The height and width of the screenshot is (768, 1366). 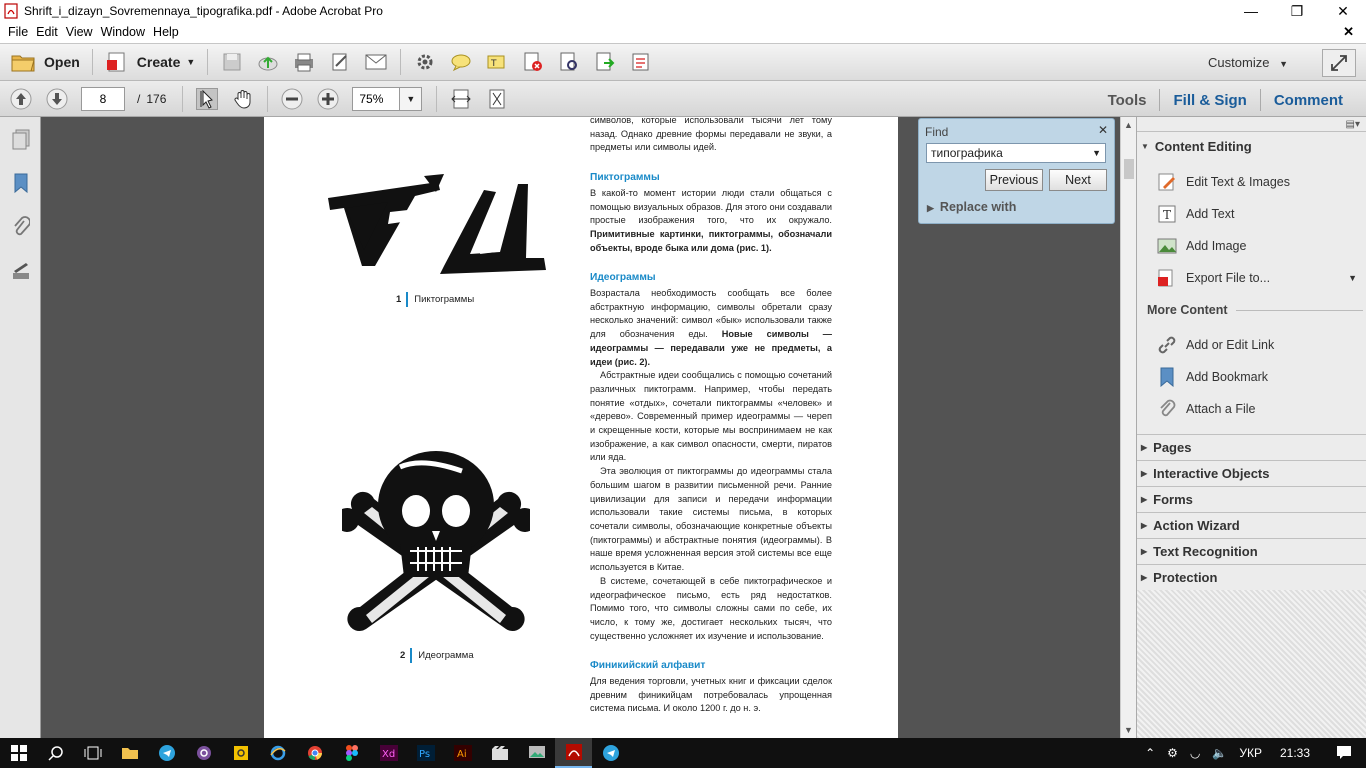 What do you see at coordinates (425, 753) in the screenshot?
I see `photoshop-icon: Ps` at bounding box center [425, 753].